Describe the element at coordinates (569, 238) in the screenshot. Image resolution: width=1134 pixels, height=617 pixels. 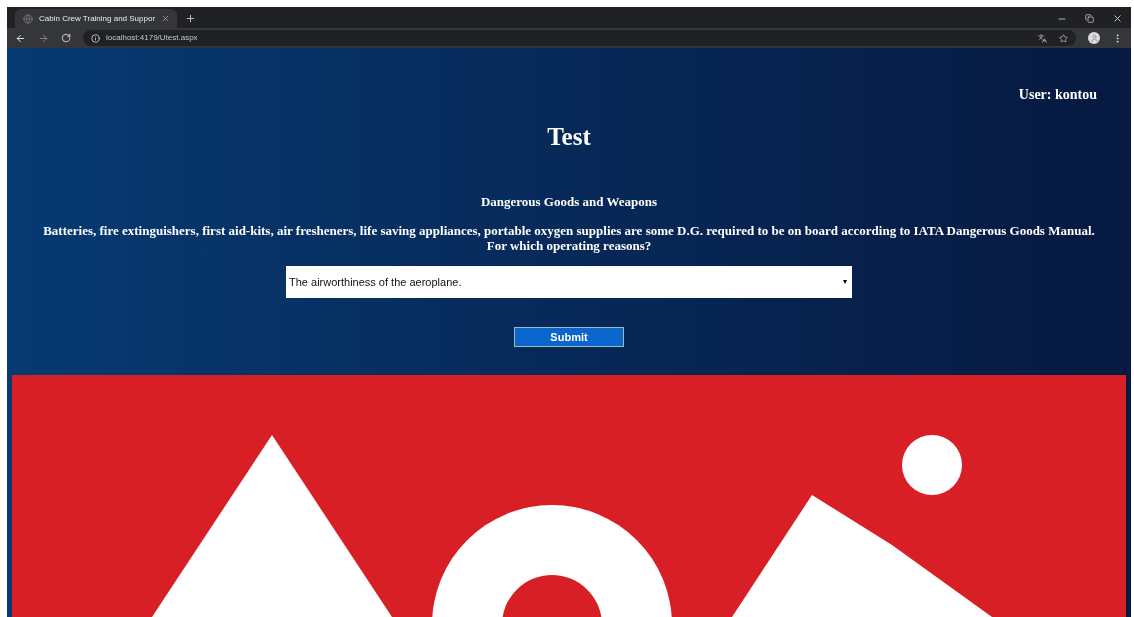
I see `question-text: Batteries, fire extinguishers, first aid-kits, air fresheners, life saving appliances, portable oxygen supplies are some D.G. required to be on board according to IATA Dangerous Goods Manual. For which operating reasons?` at that location.